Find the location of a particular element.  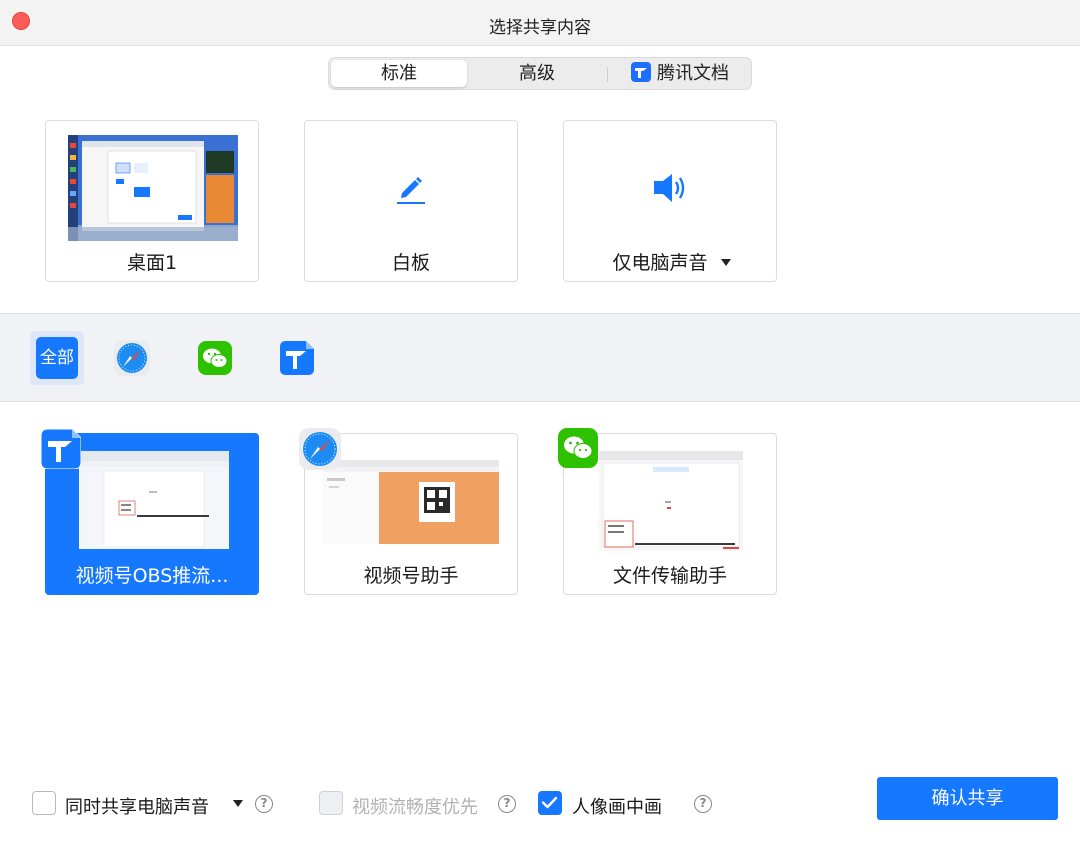

file-transfer-card-label: 文件传输助手 is located at coordinates (669, 576).